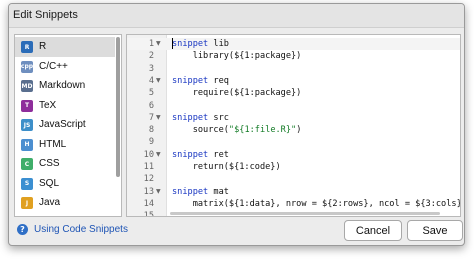 The image size is (474, 264). I want to click on code-line: 12, so click(293, 179).